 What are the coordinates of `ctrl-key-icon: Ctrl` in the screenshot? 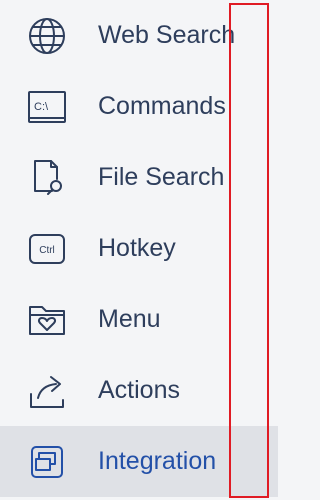 It's located at (47, 249).